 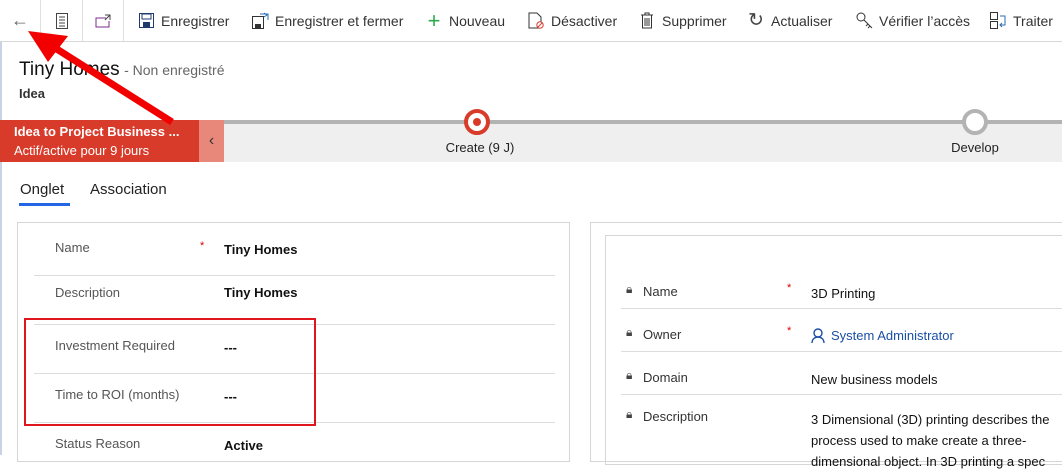 I want to click on annotation-arrow, so click(x=101, y=78).